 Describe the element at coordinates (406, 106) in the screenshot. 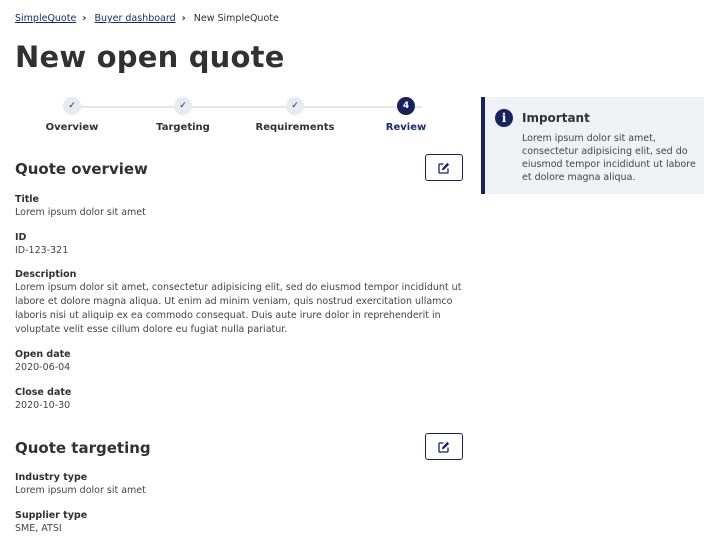

I see `step-number: 4` at that location.